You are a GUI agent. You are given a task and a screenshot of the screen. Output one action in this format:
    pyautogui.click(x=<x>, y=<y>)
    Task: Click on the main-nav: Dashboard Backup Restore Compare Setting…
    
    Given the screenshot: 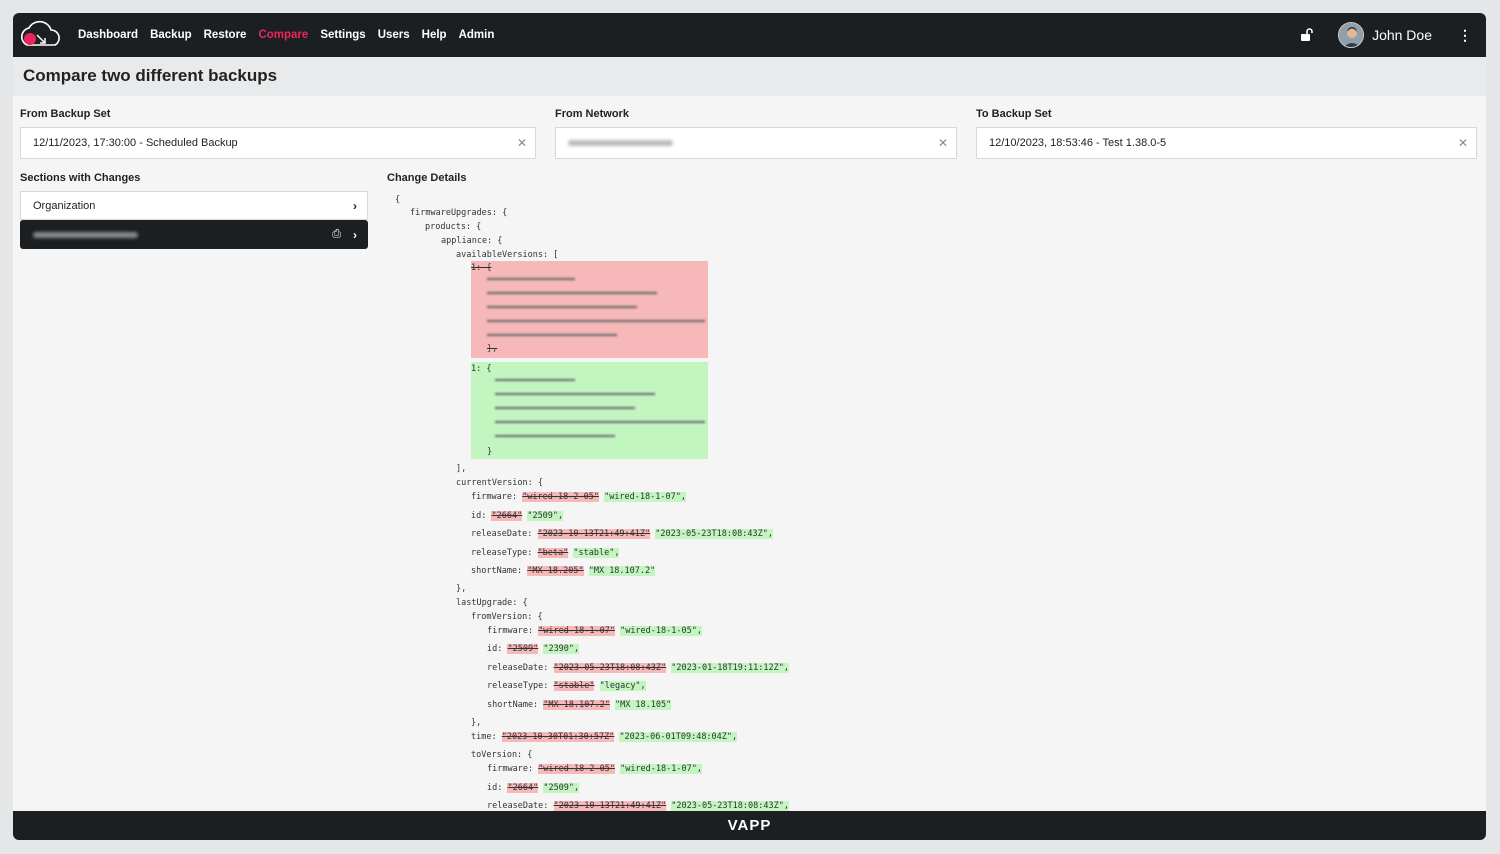 What is the action you would take?
    pyautogui.click(x=292, y=35)
    